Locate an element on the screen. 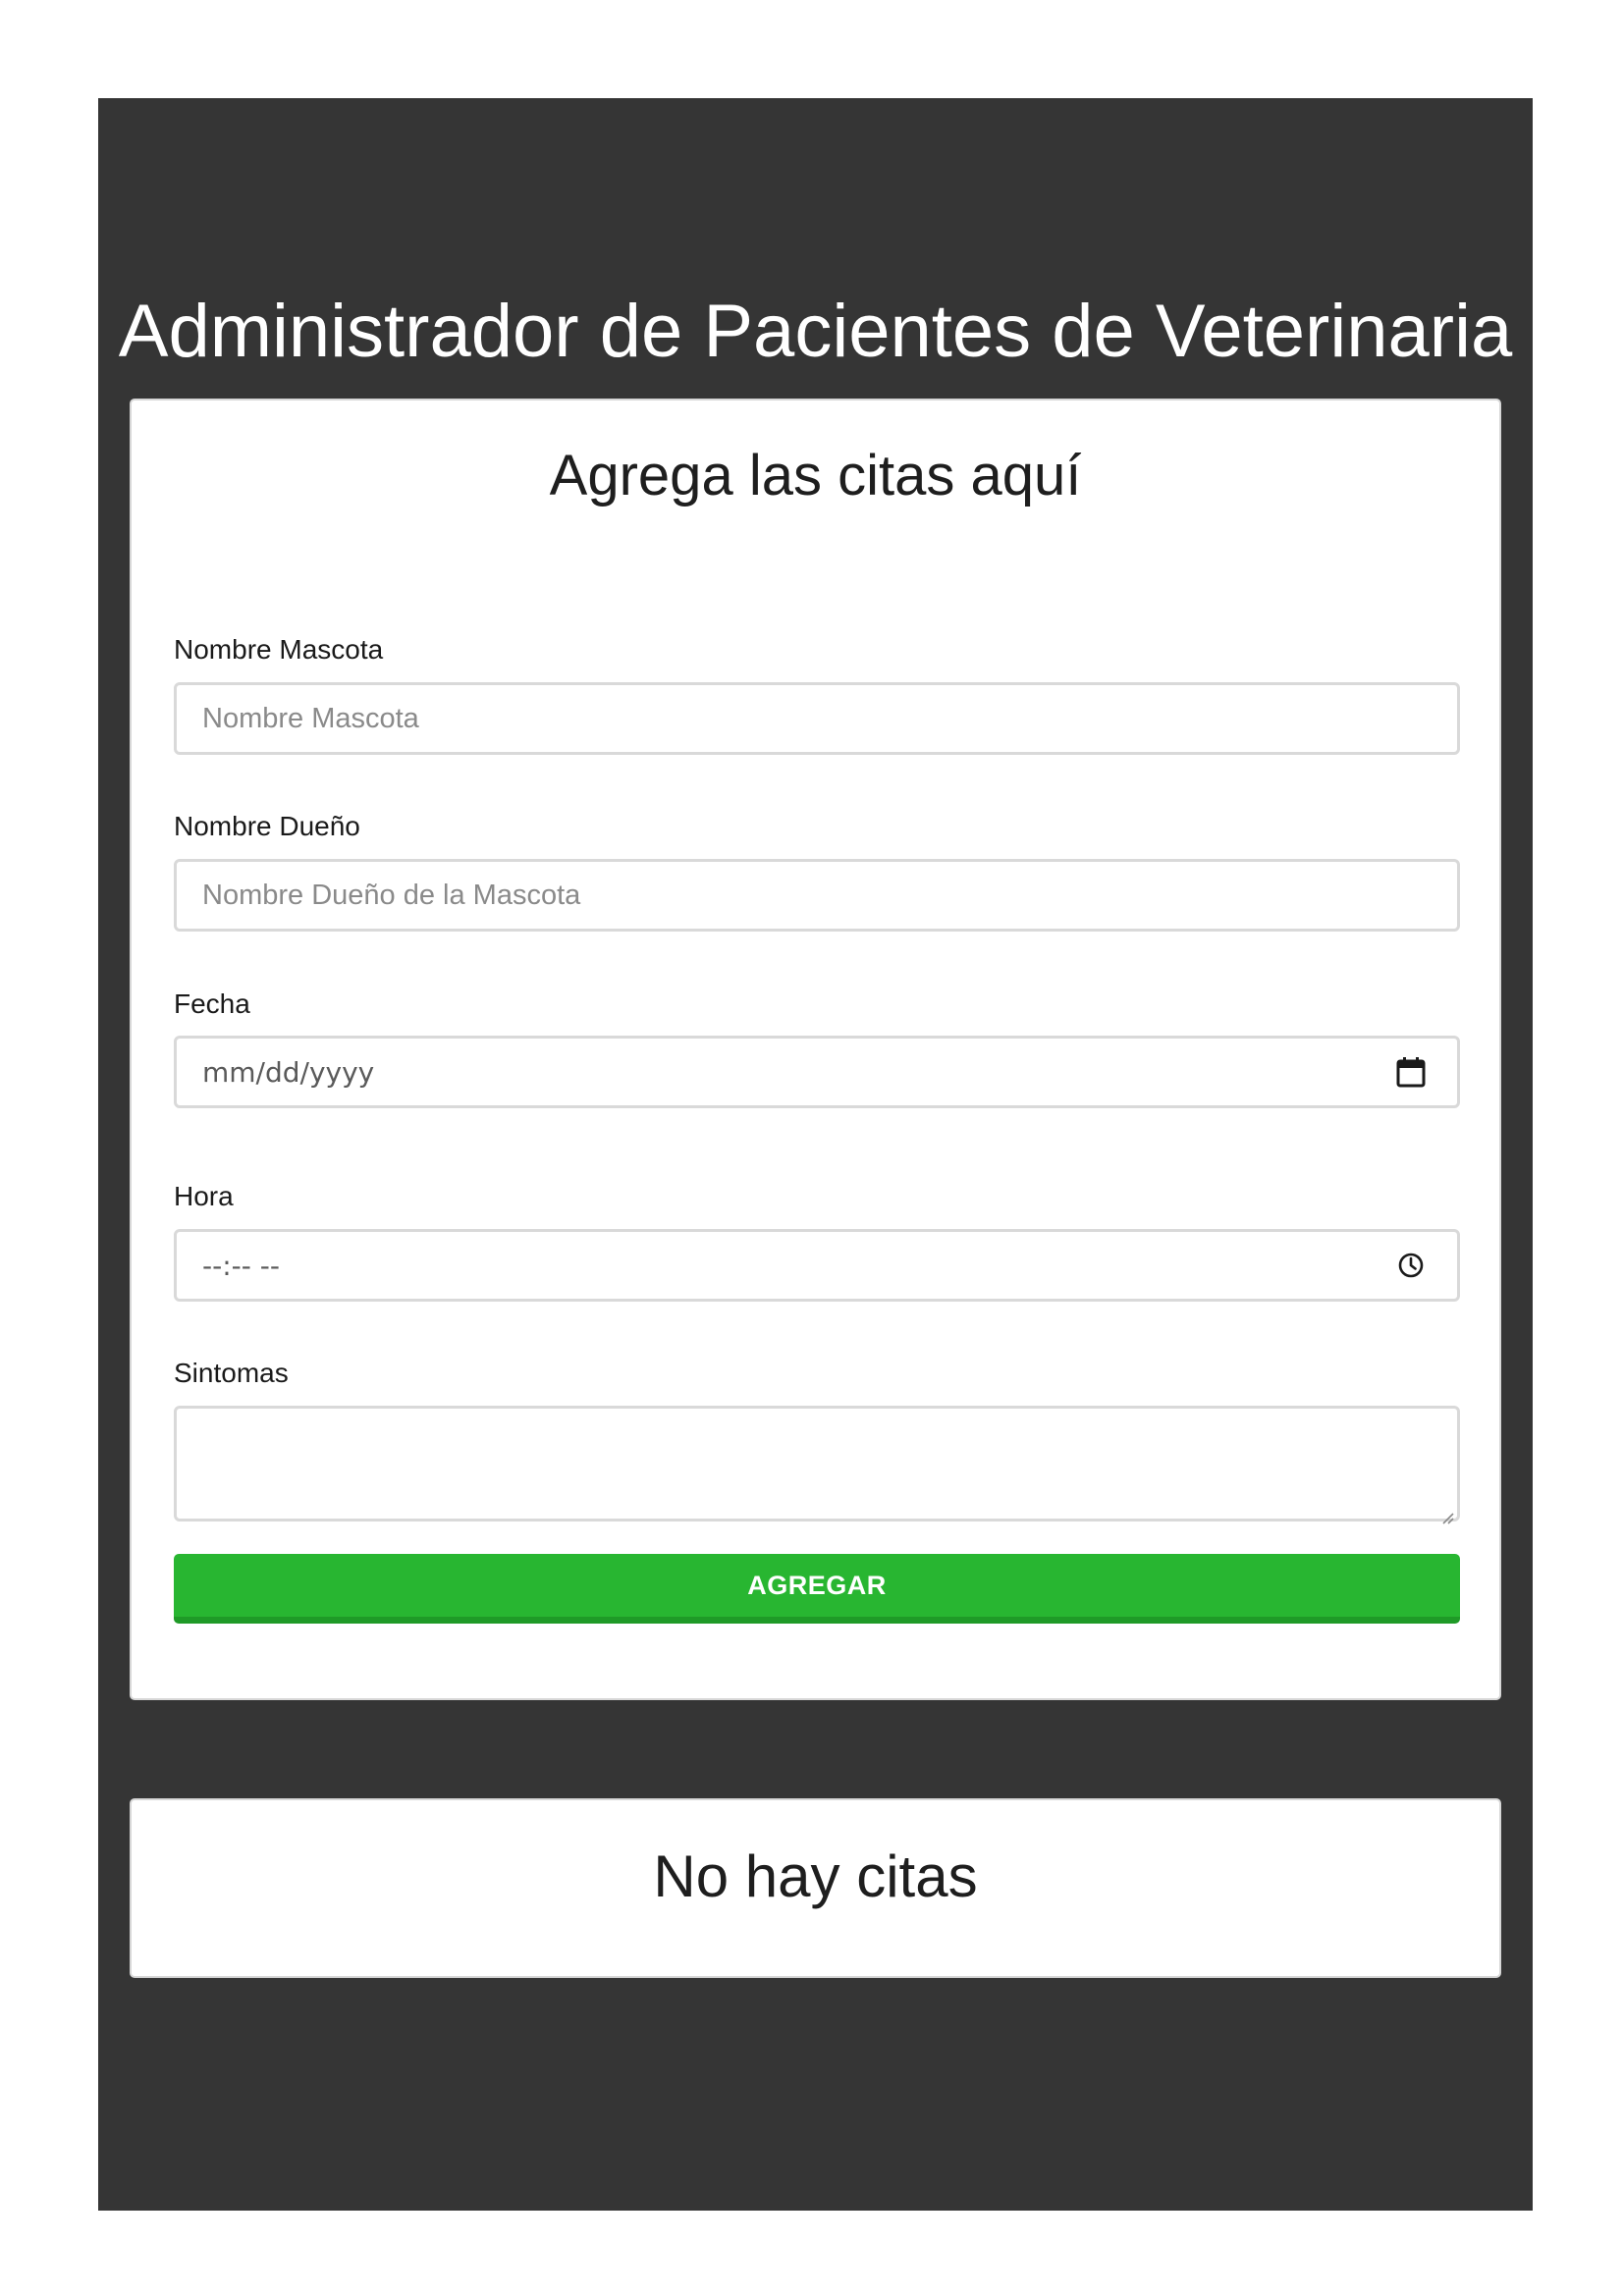  form-heading: Agrega las citas aquí is located at coordinates (815, 475).